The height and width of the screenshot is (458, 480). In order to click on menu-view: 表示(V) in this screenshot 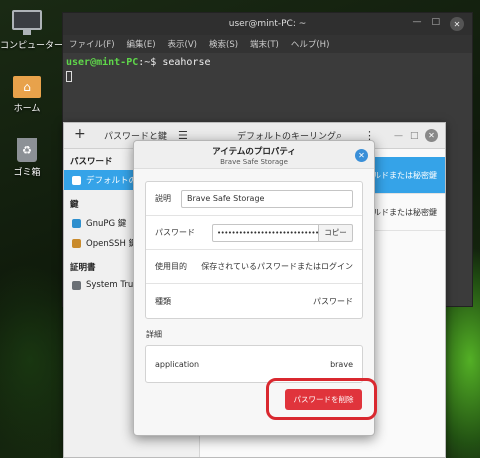, I will do `click(182, 44)`.